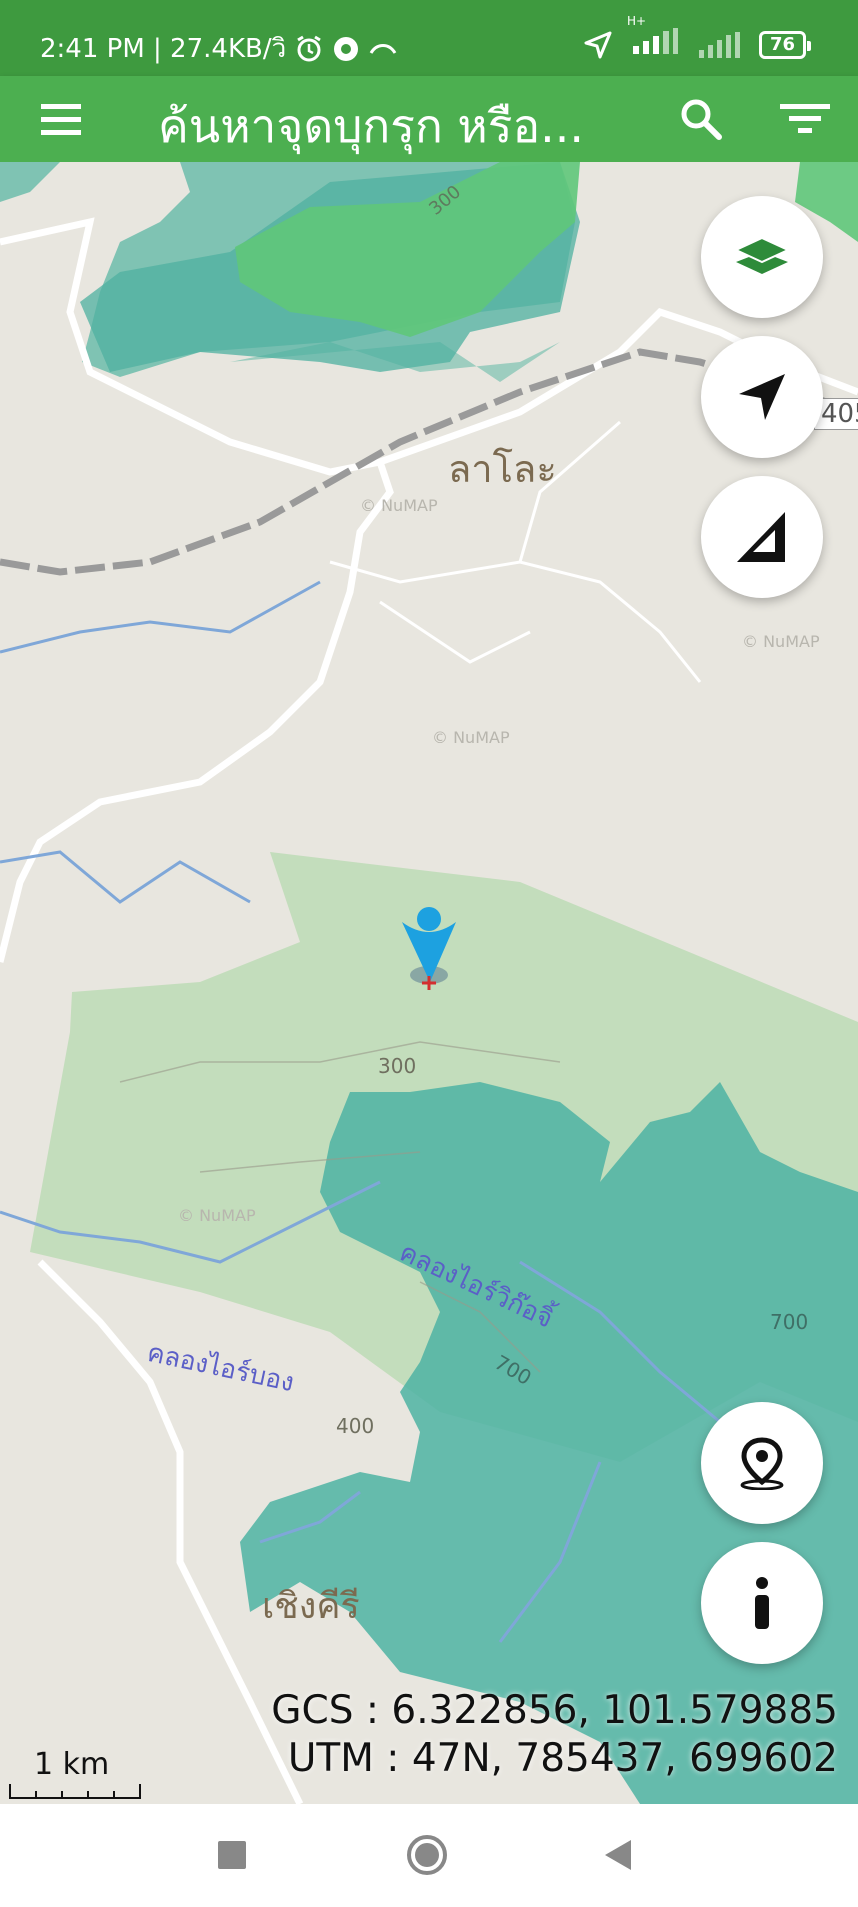 The width and height of the screenshot is (858, 1907). Describe the element at coordinates (785, 44) in the screenshot. I see `battery-indicator: 76` at that location.